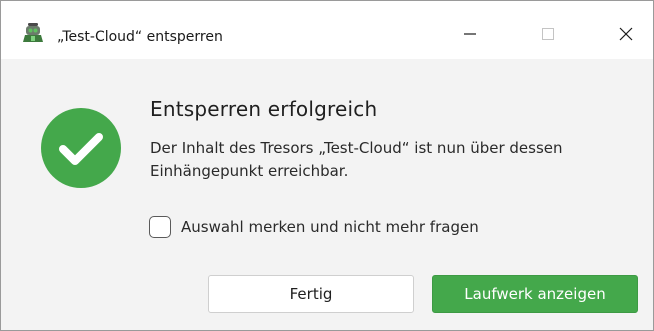 This screenshot has height=331, width=654. I want to click on reveal-drive-button: Laufwerk anzeigen, so click(535, 294).